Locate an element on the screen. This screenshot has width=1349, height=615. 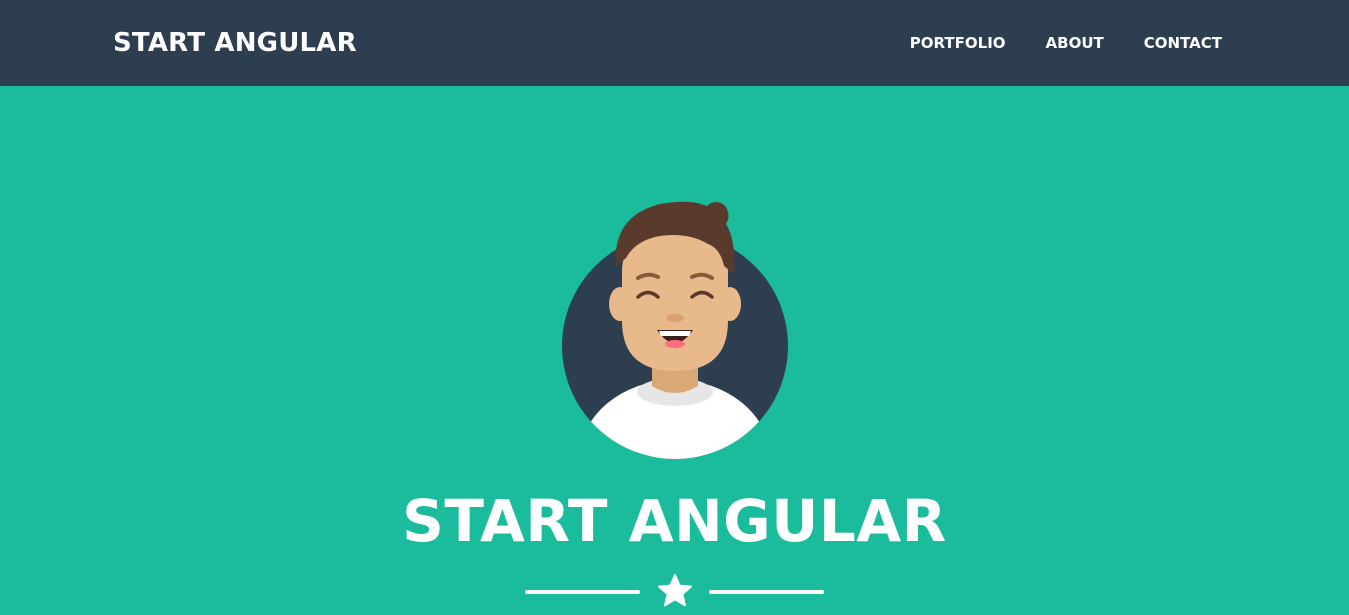
avatar-icon is located at coordinates (675, 330).